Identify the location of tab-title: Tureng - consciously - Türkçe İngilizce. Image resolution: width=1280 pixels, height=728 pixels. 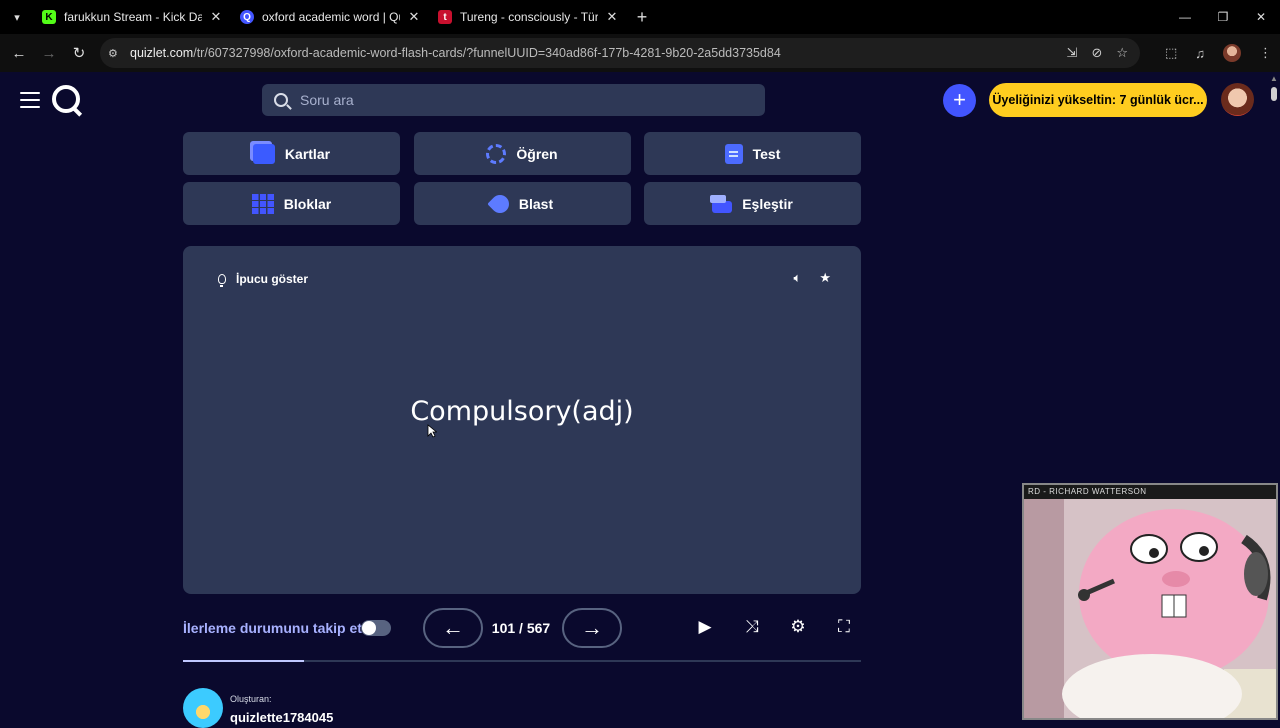
(529, 17).